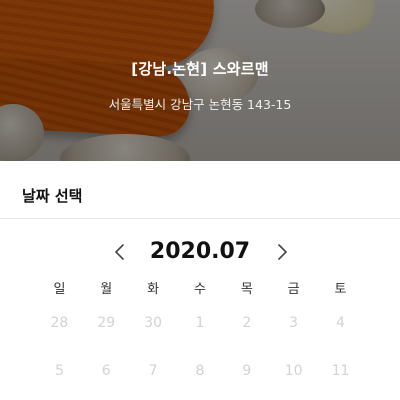  What do you see at coordinates (106, 371) in the screenshot?
I see `calendar-day-disabled: 6` at bounding box center [106, 371].